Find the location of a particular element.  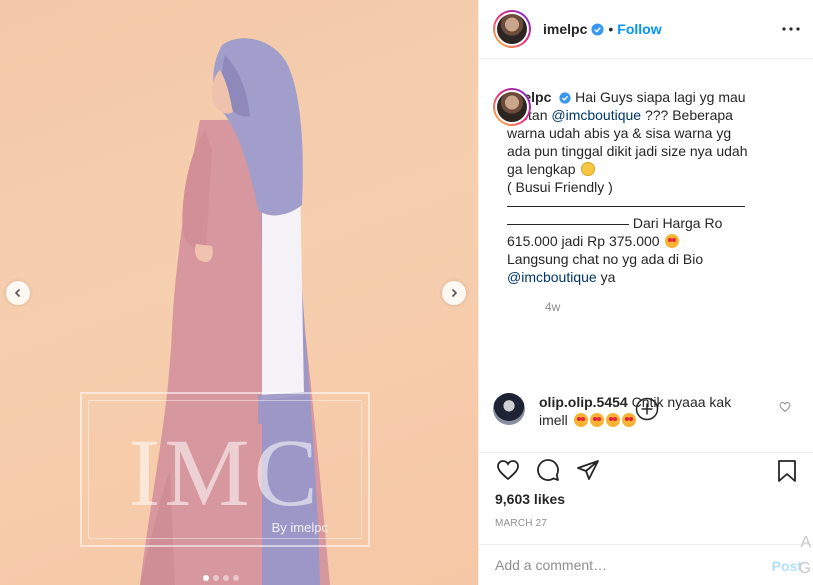

caption-line: imelpc Hai Guys siapa lagi yg mau is located at coordinates (627, 97).